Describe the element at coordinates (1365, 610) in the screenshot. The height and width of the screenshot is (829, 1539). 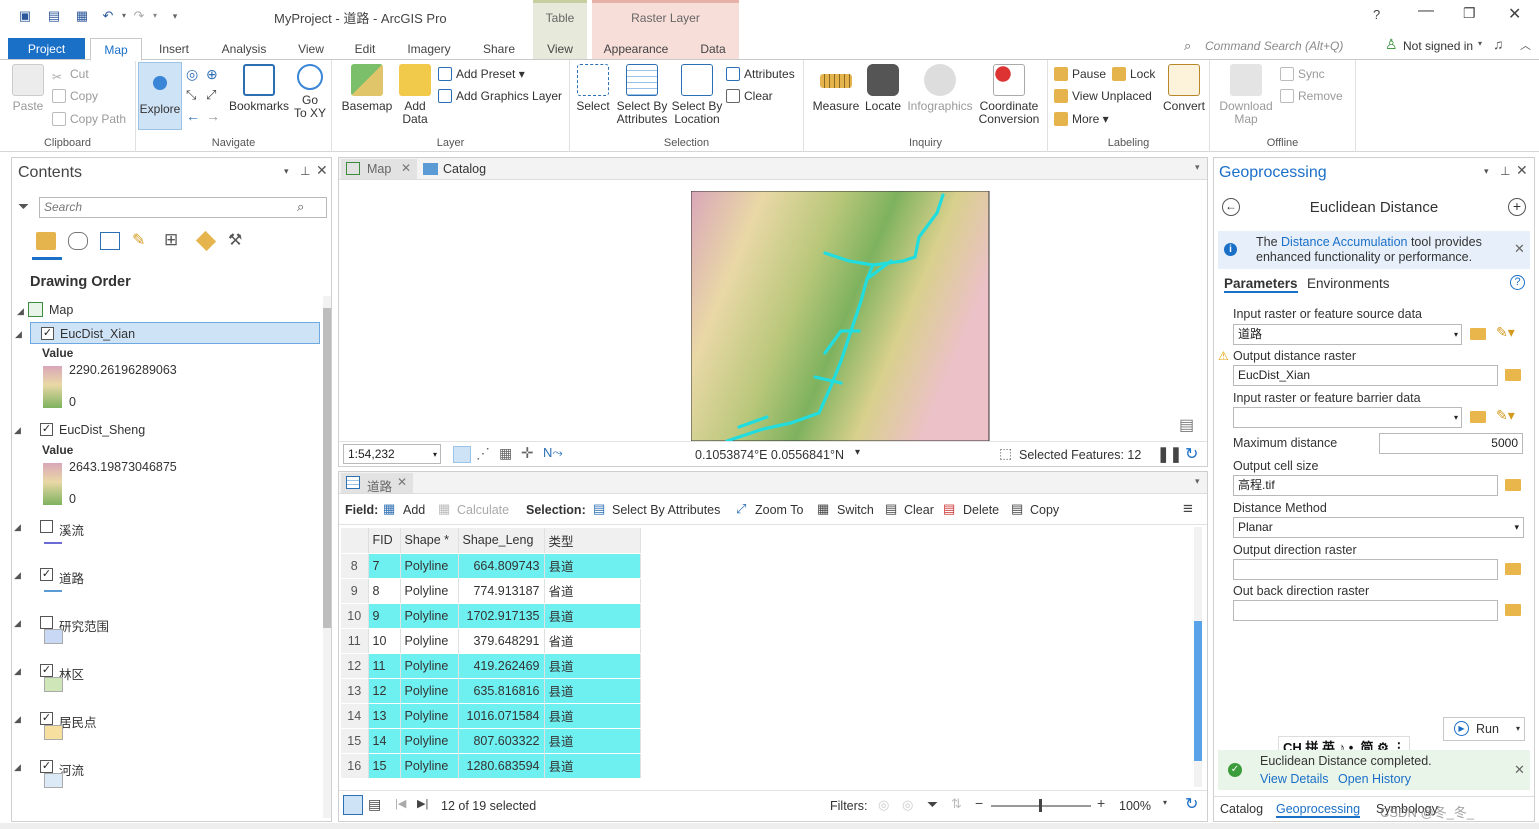
I see `back-direction-field` at that location.